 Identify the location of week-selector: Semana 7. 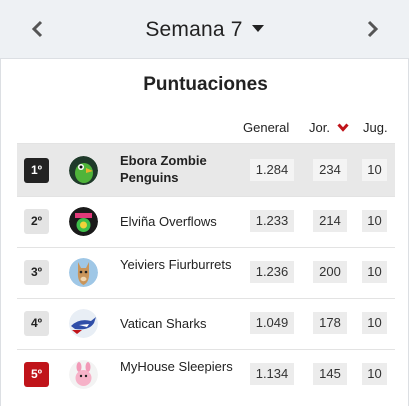
(204, 30).